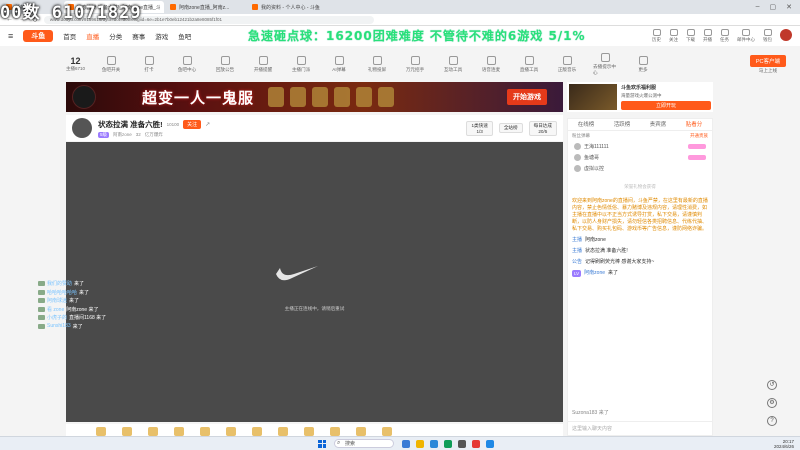  What do you see at coordinates (643, 64) in the screenshot?
I see `tool-item: 更多` at bounding box center [643, 64].